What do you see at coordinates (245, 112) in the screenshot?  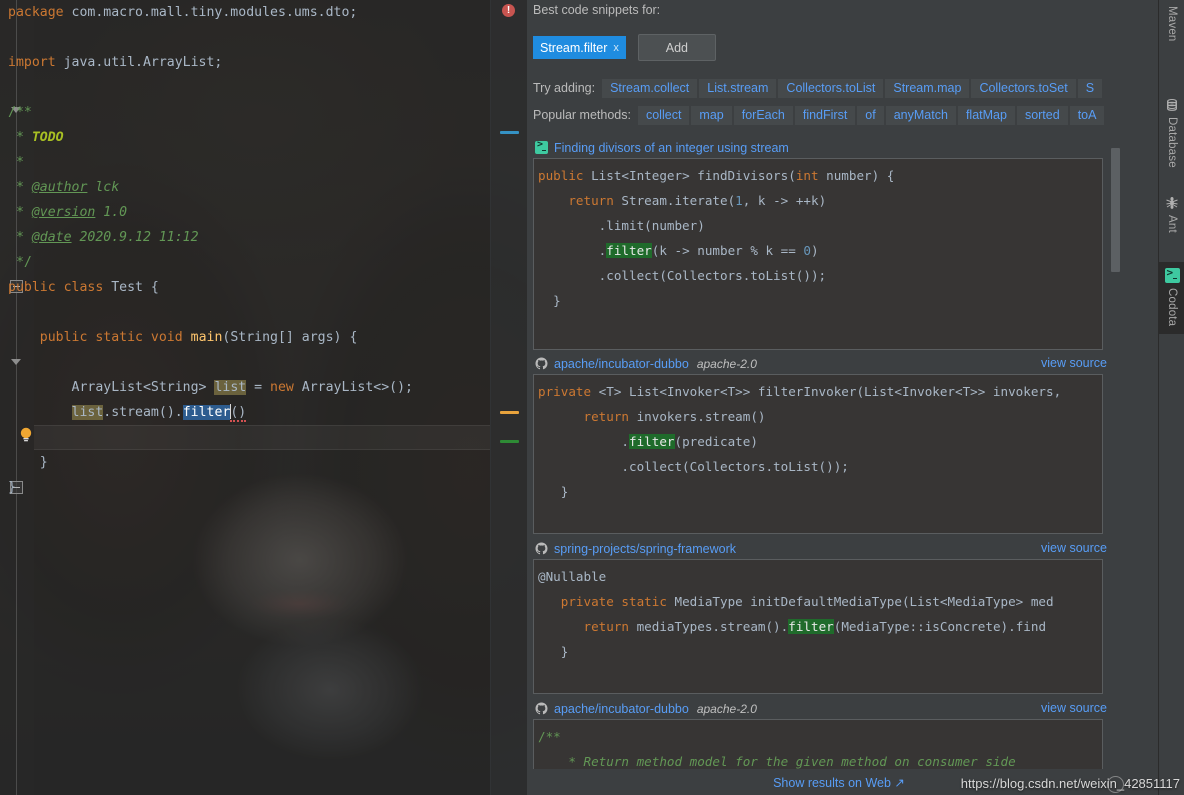 I see `code-line-5: /**` at bounding box center [245, 112].